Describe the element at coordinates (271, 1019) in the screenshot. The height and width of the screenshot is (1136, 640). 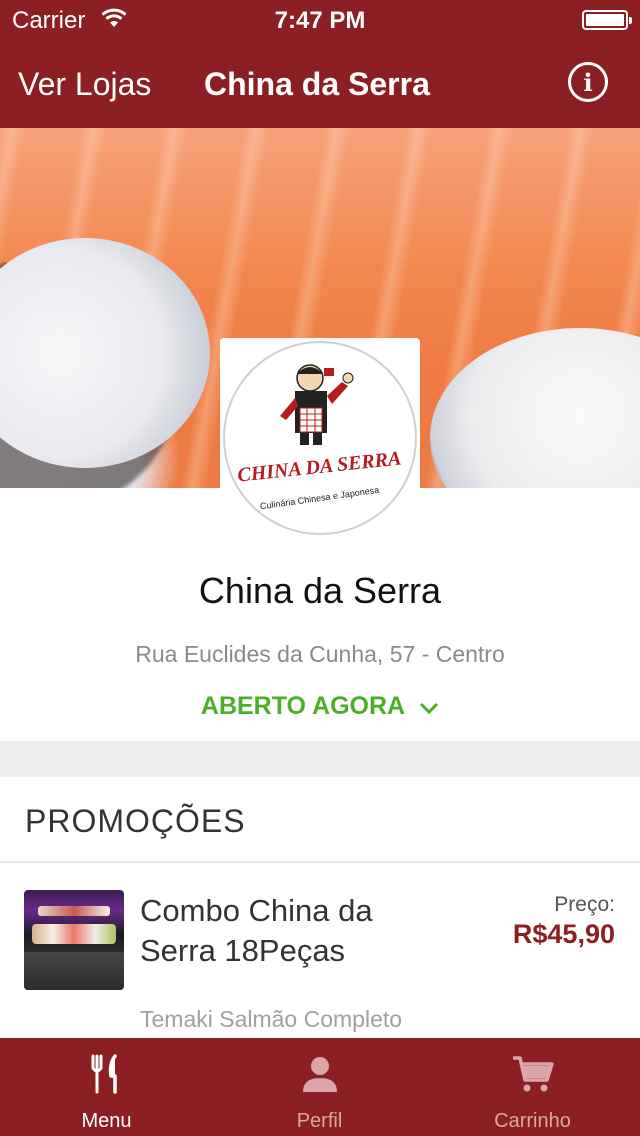
I see `promotion-description: Temaki Salmão Completo` at that location.